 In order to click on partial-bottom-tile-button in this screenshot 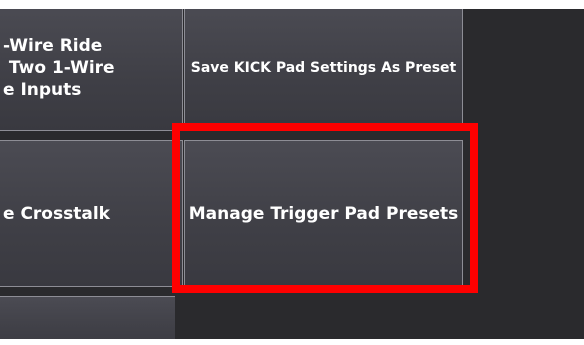, I will do `click(91, 317)`.